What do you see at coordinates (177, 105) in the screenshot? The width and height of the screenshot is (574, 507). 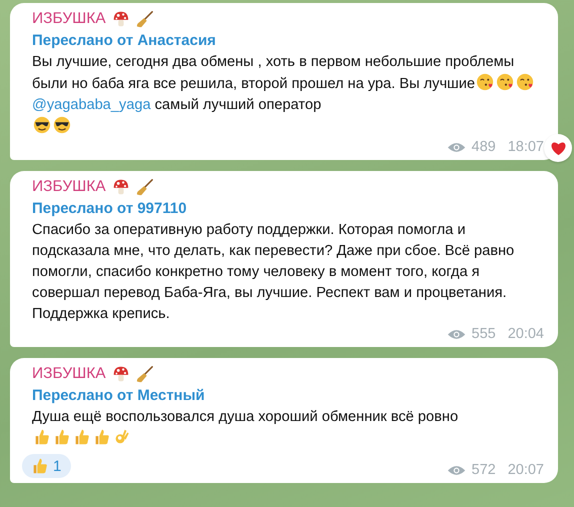 I see `message-text: @yagababa_yaga самый лучший оператор` at bounding box center [177, 105].